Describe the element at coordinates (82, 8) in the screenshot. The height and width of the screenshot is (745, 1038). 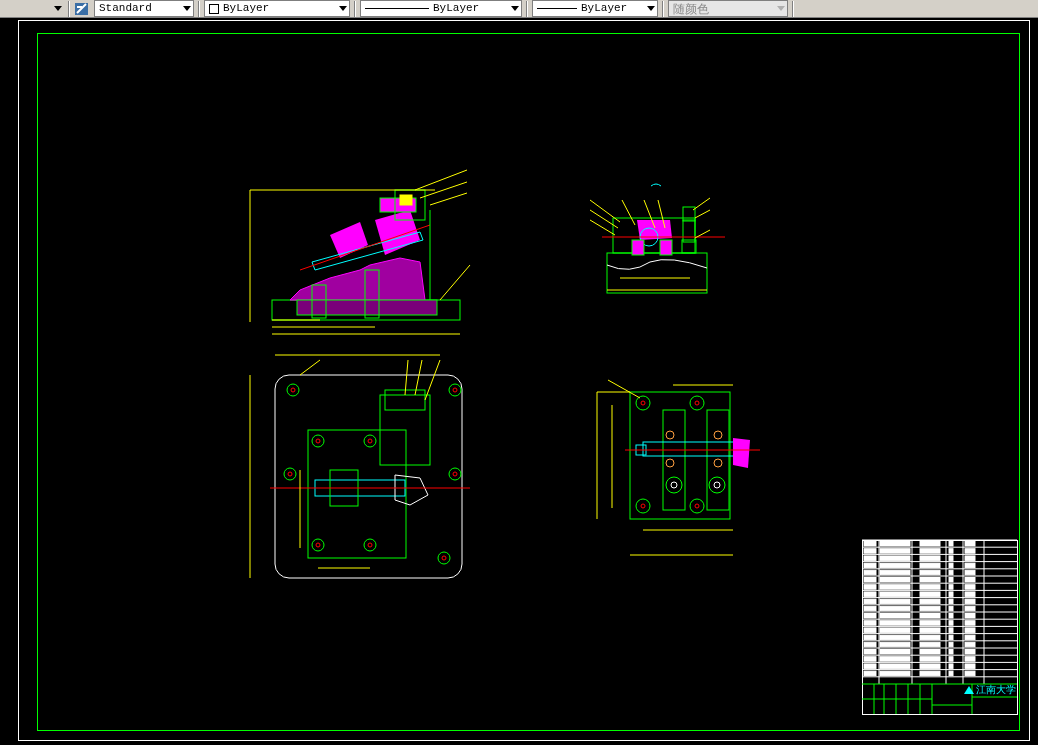
I see `text-style-icon` at that location.